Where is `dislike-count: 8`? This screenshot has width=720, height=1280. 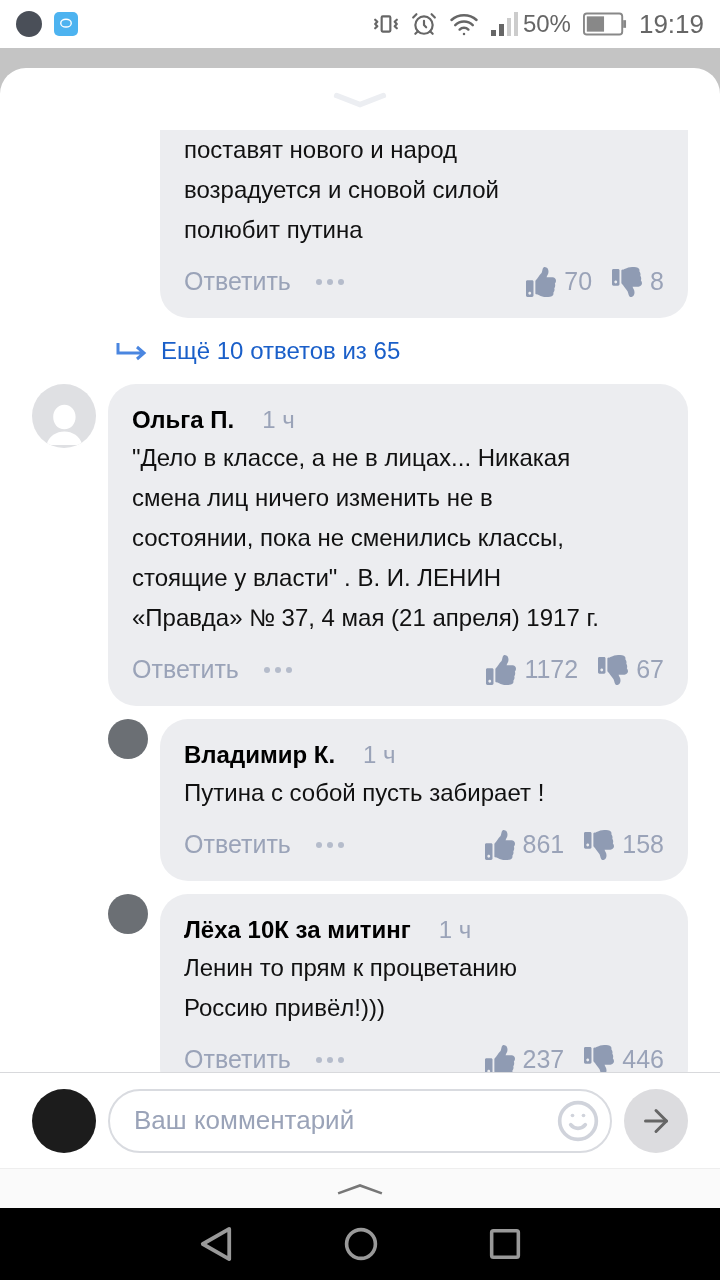
dislike-count: 8 is located at coordinates (657, 282).